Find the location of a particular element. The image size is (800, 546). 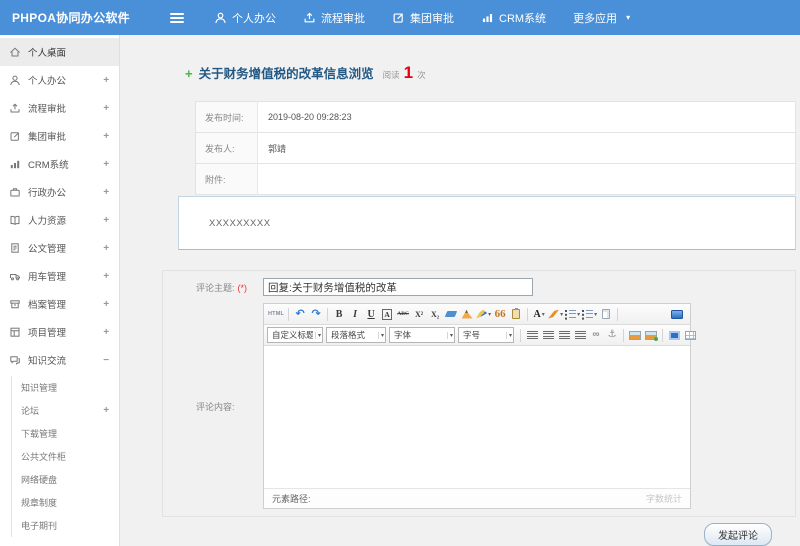

sidebar-item-label: 个人桌面 is located at coordinates (47, 53).